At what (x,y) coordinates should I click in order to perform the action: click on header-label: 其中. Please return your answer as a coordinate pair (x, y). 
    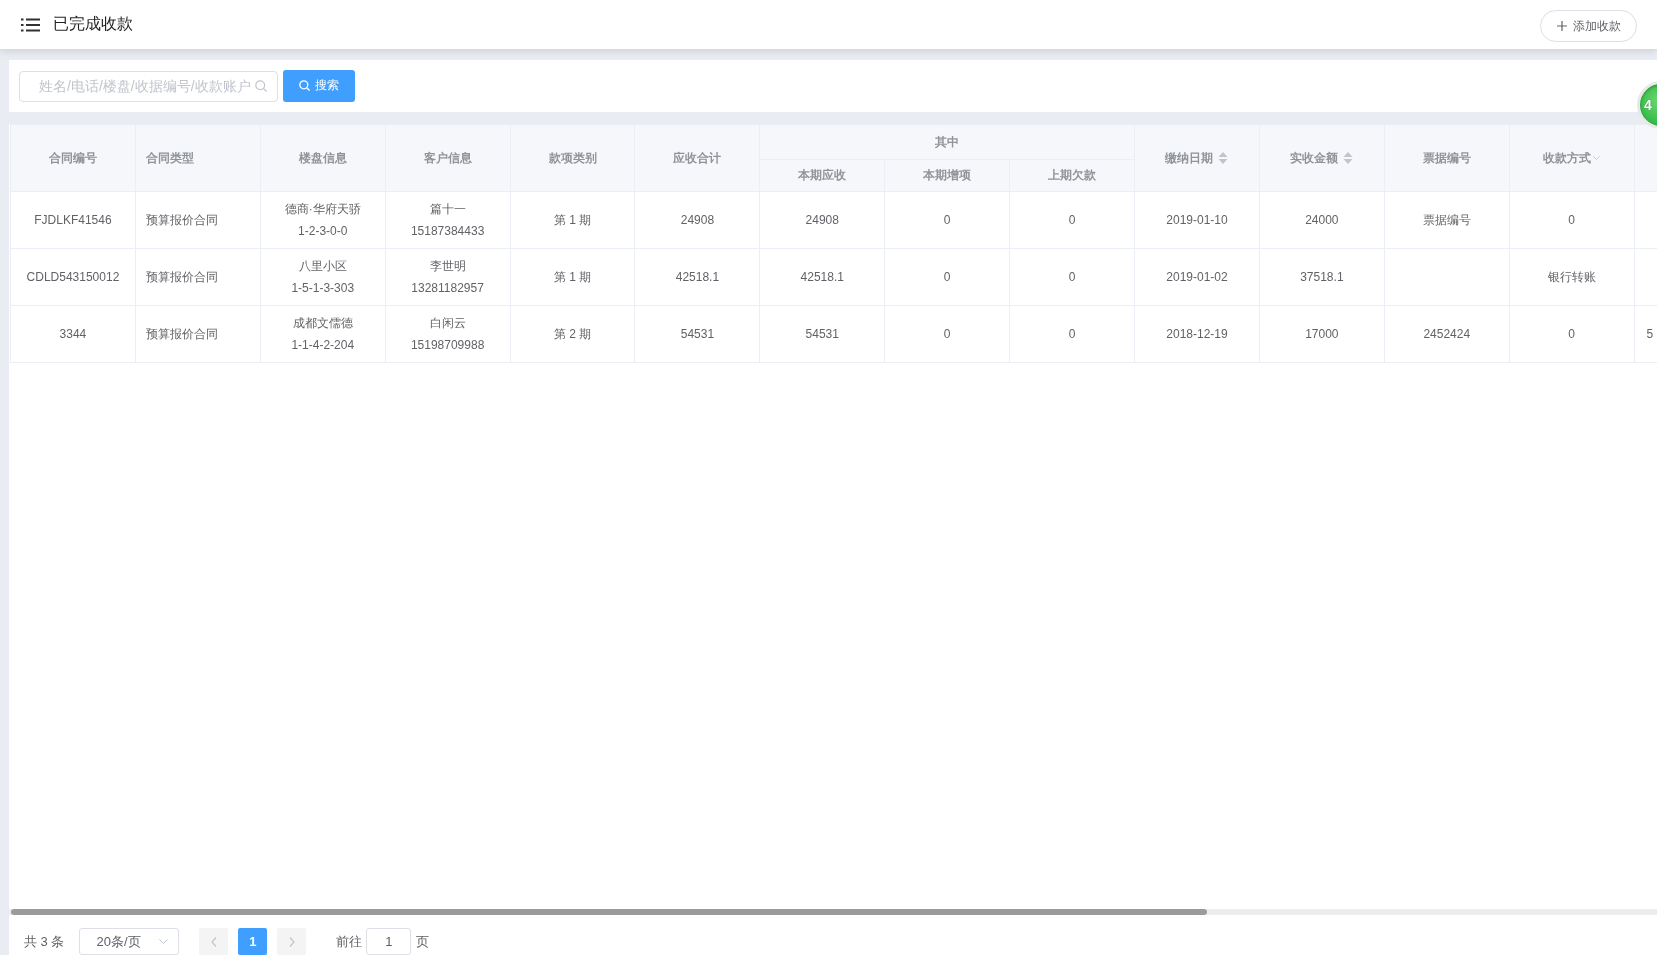
    Looking at the image, I should click on (947, 142).